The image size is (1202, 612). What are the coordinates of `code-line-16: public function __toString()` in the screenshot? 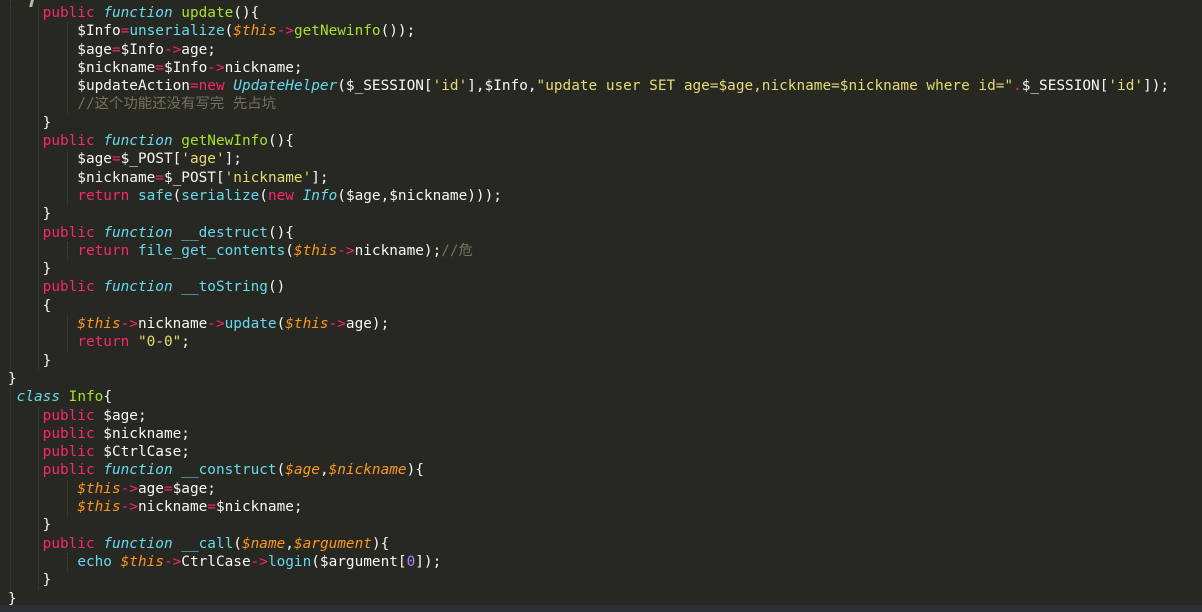 It's located at (164, 287).